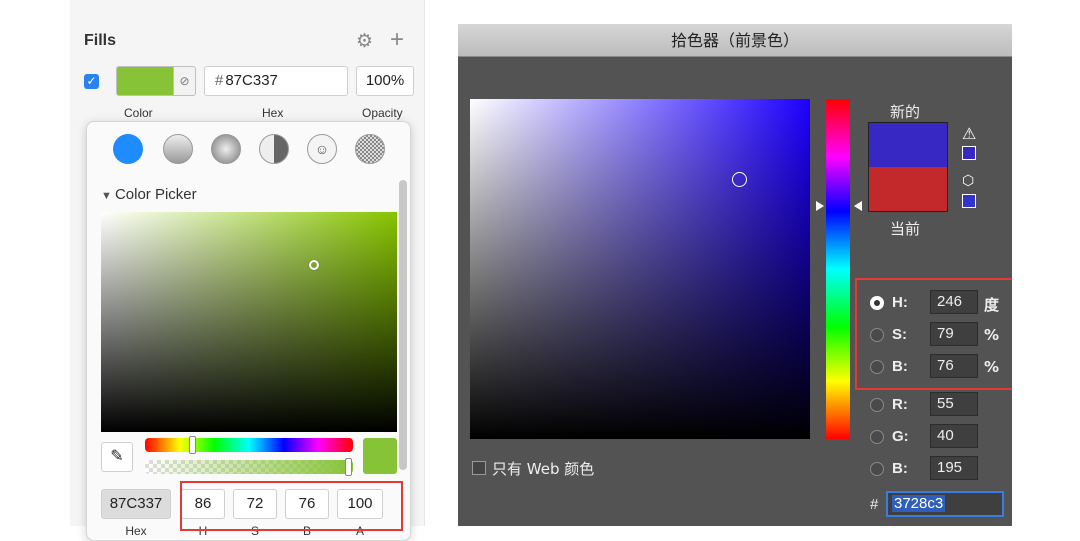 This screenshot has height=541, width=1080. What do you see at coordinates (249, 322) in the screenshot?
I see `saturation-brightness-area` at bounding box center [249, 322].